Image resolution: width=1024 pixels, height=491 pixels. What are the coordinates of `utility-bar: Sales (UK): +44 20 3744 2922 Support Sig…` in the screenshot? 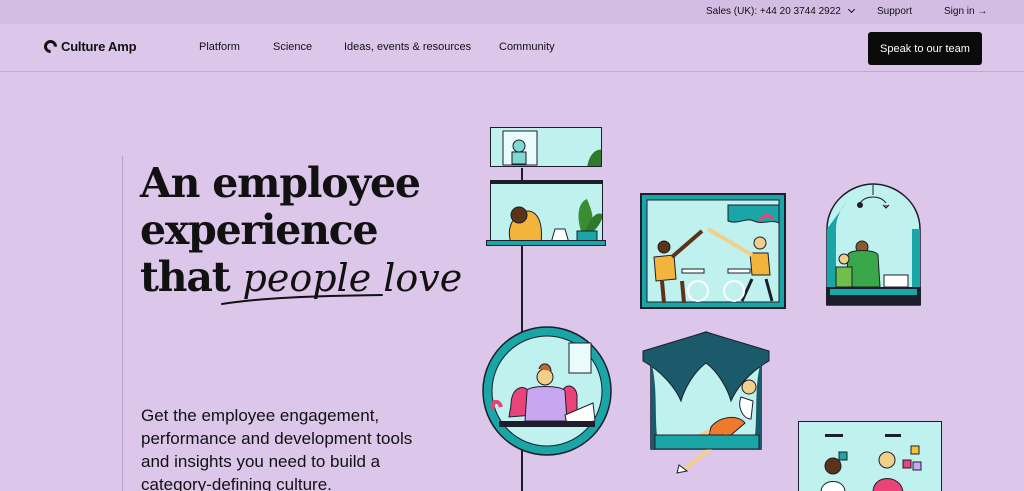 It's located at (512, 12).